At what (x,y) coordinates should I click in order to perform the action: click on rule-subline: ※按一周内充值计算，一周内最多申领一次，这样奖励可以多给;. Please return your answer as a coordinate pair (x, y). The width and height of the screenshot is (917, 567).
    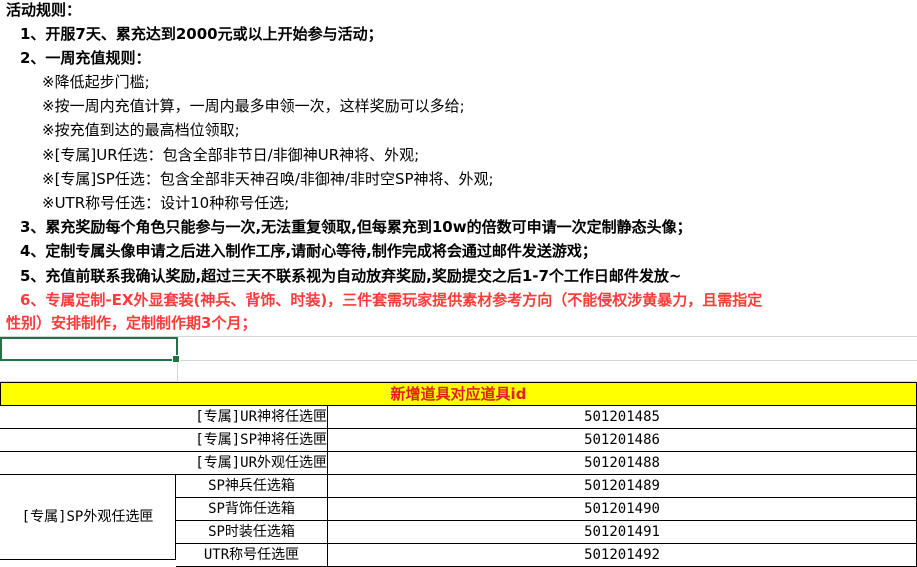
    Looking at the image, I should click on (253, 106).